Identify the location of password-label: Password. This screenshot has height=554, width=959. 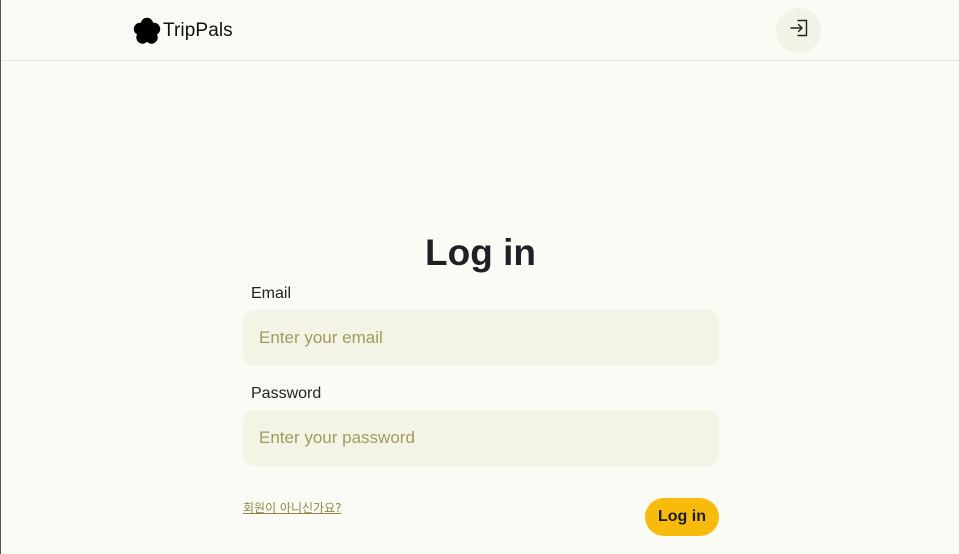
(286, 393).